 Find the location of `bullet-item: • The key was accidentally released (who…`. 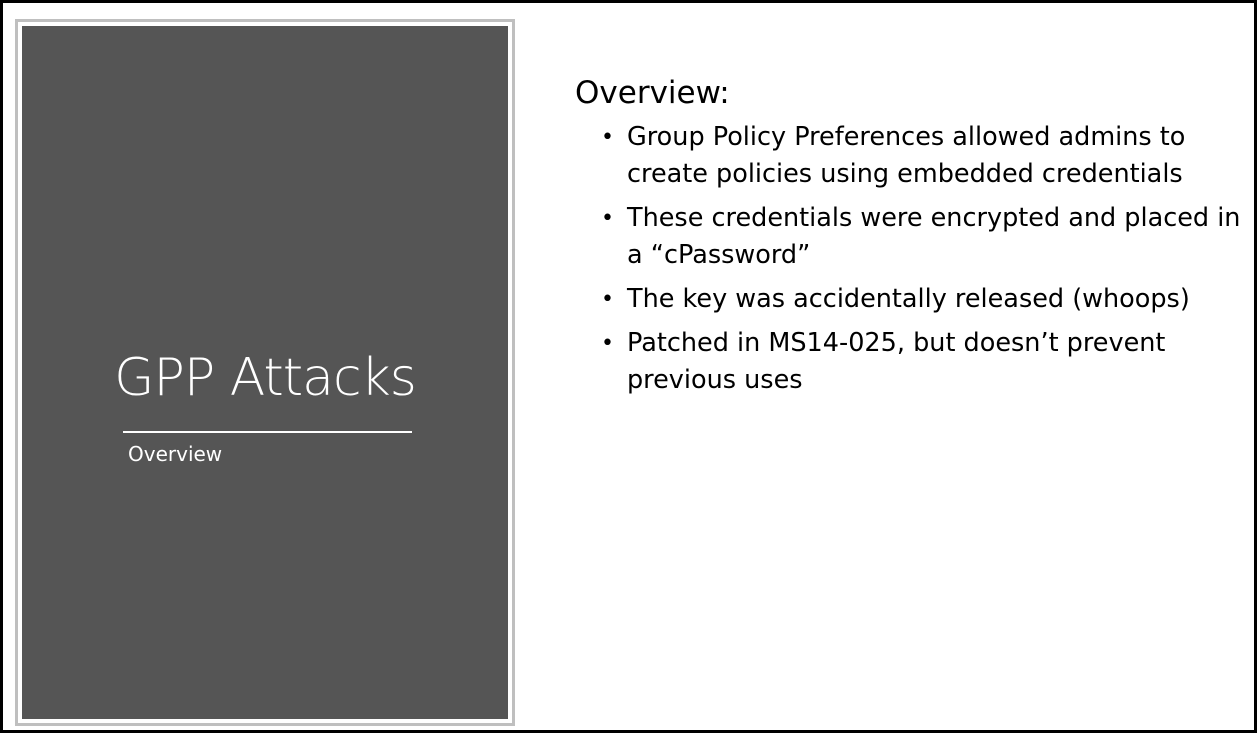

bullet-item: • The key was accidentally released (who… is located at coordinates (923, 299).